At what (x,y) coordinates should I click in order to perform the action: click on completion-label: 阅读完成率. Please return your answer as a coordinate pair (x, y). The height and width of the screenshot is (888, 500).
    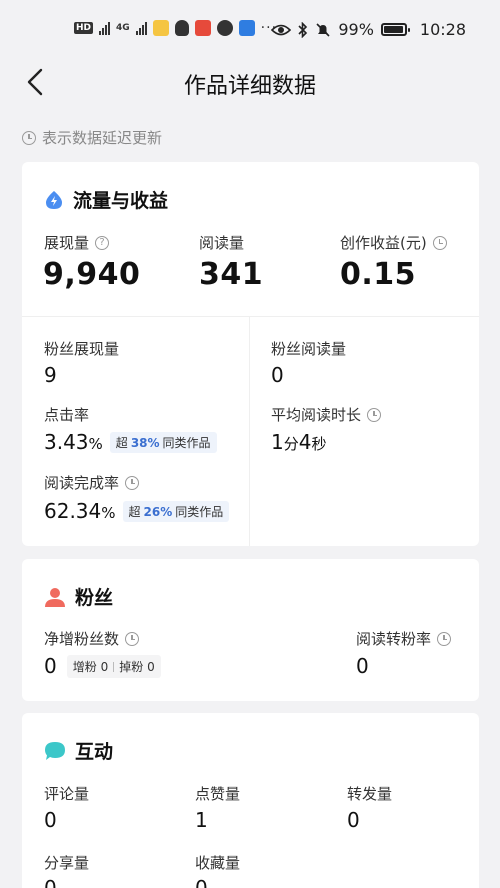
    Looking at the image, I should click on (82, 483).